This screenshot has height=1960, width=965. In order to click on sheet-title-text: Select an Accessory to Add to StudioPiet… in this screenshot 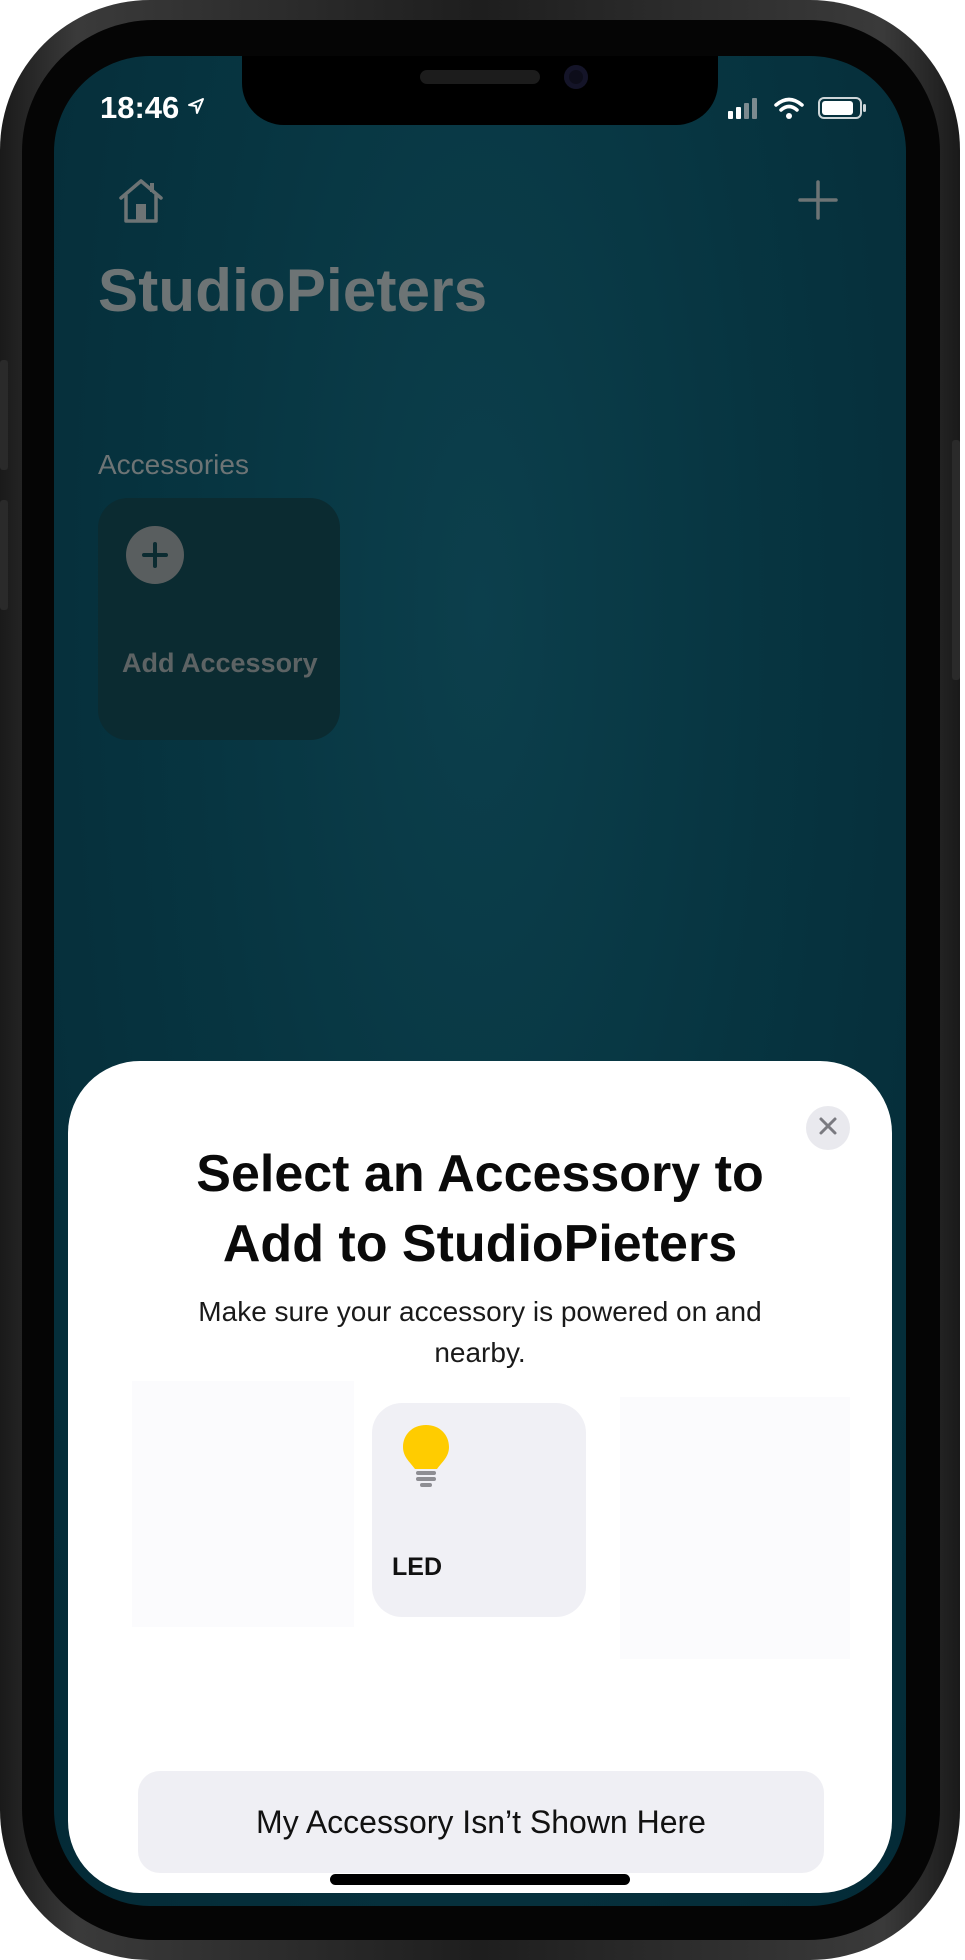, I will do `click(480, 1209)`.